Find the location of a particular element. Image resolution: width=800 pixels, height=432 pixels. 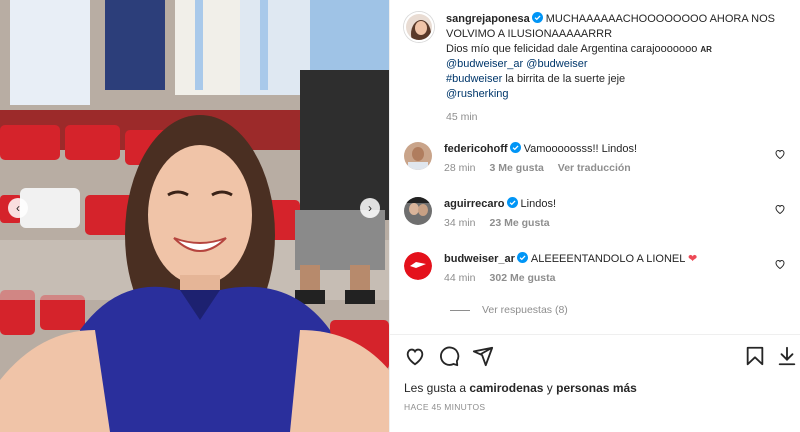

comment-item: aguirrecaro Lindos! 34 min 23 Me gusta is located at coordinates (595, 214).